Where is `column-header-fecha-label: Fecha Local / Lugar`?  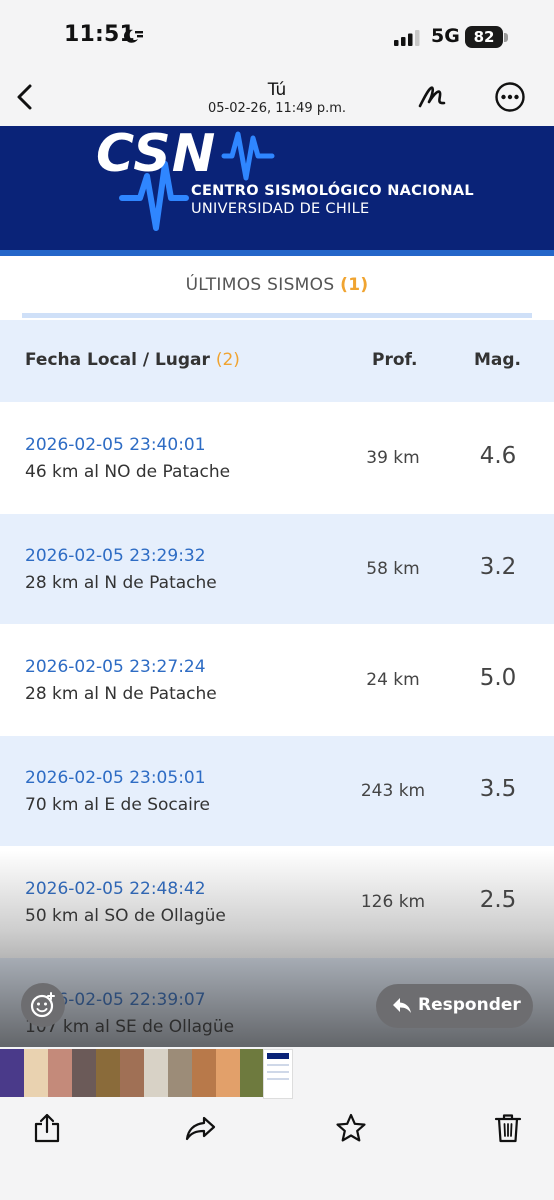 column-header-fecha-label: Fecha Local / Lugar is located at coordinates (117, 360).